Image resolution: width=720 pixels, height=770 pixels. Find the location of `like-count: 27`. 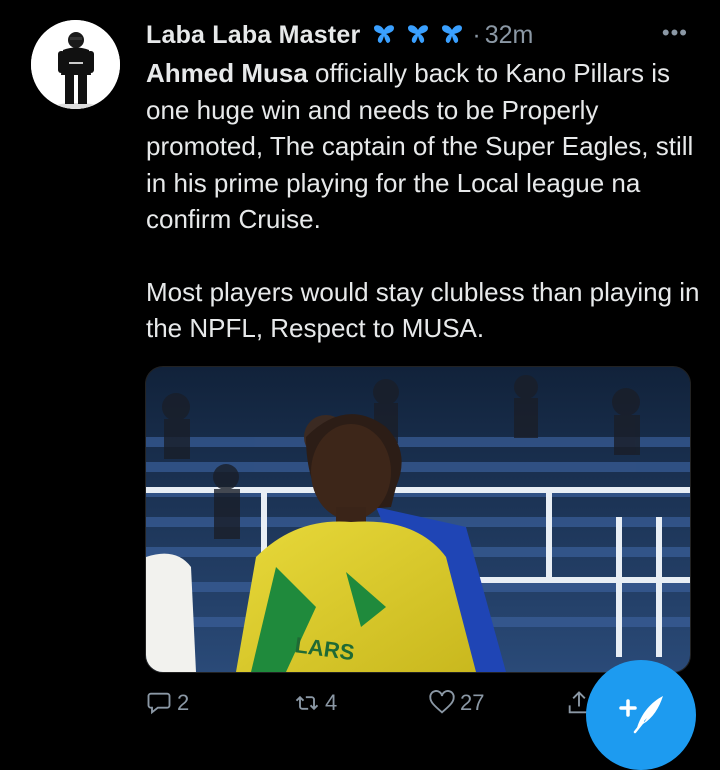

like-count: 27 is located at coordinates (472, 702).